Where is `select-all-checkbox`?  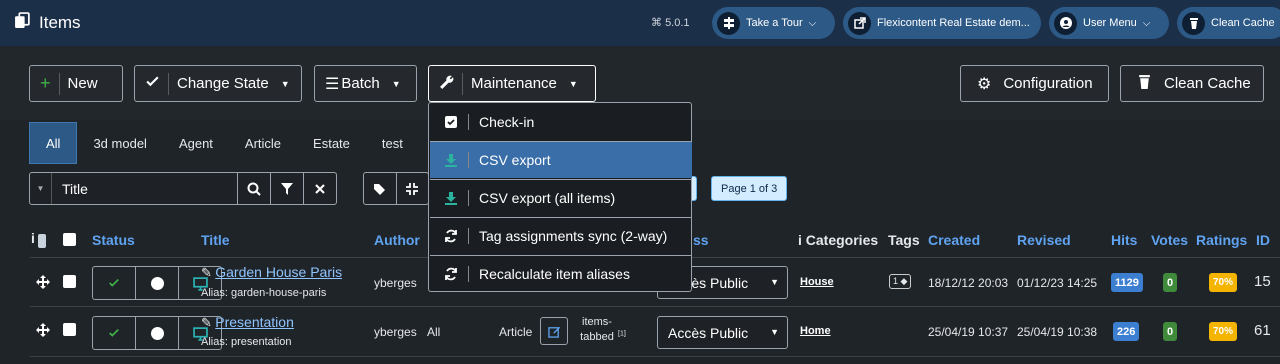 select-all-checkbox is located at coordinates (69, 239).